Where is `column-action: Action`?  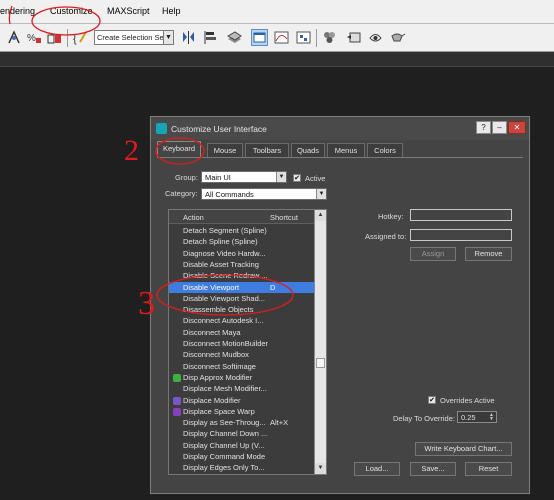 column-action: Action is located at coordinates (193, 217).